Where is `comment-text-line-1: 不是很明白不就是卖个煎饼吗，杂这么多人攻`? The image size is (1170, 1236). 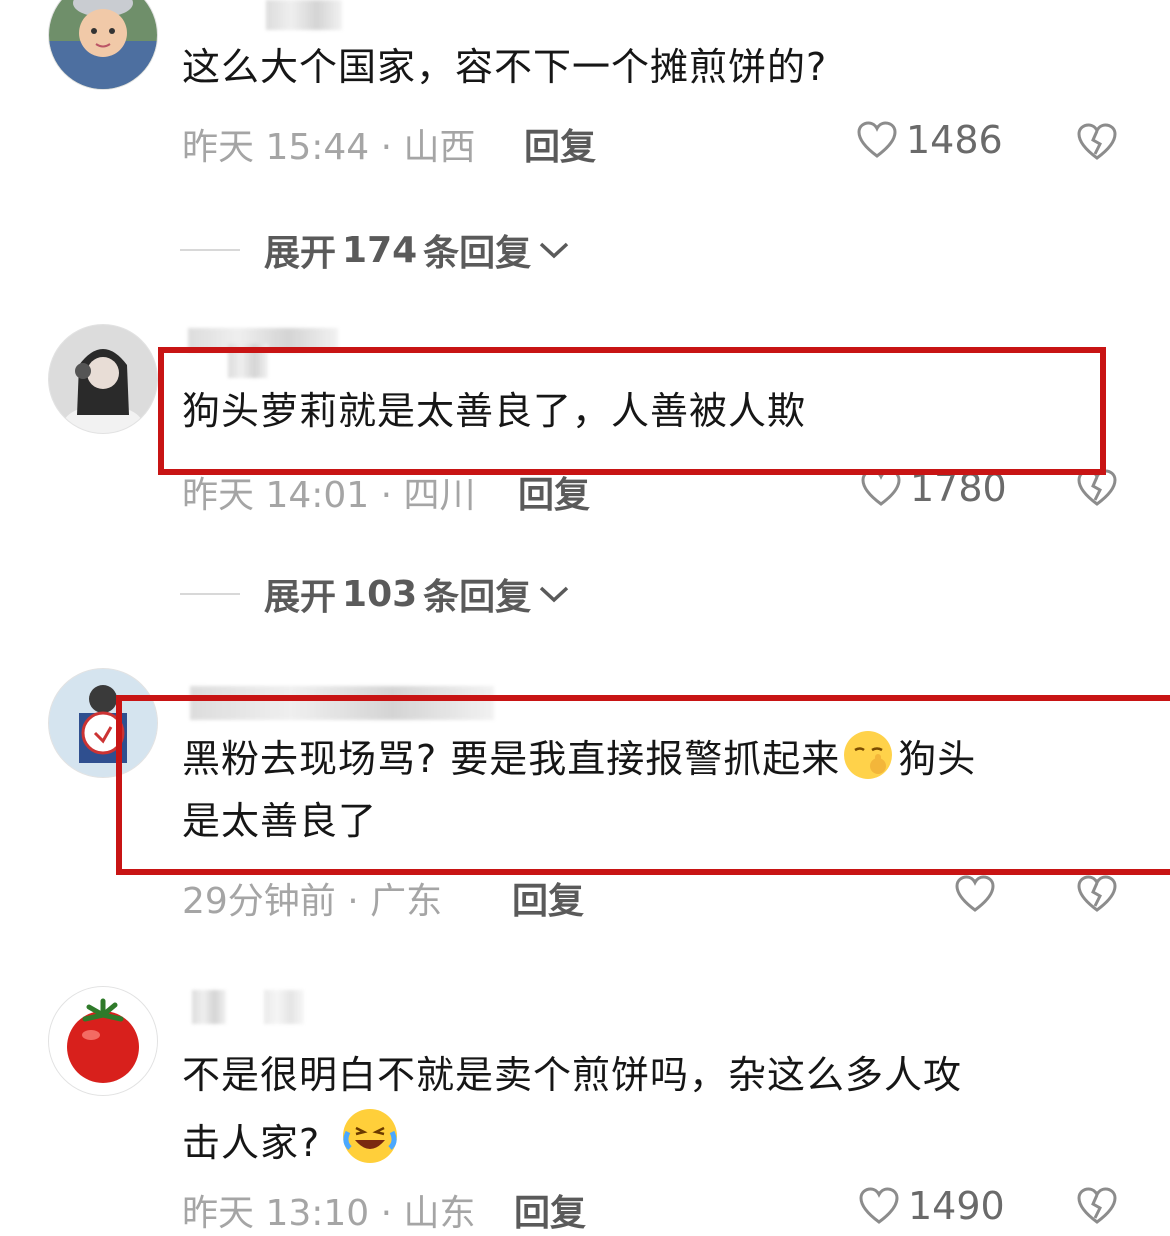
comment-text-line-1: 不是很明白不就是卖个煎饼吗，杂这么多人攻 is located at coordinates (572, 1075).